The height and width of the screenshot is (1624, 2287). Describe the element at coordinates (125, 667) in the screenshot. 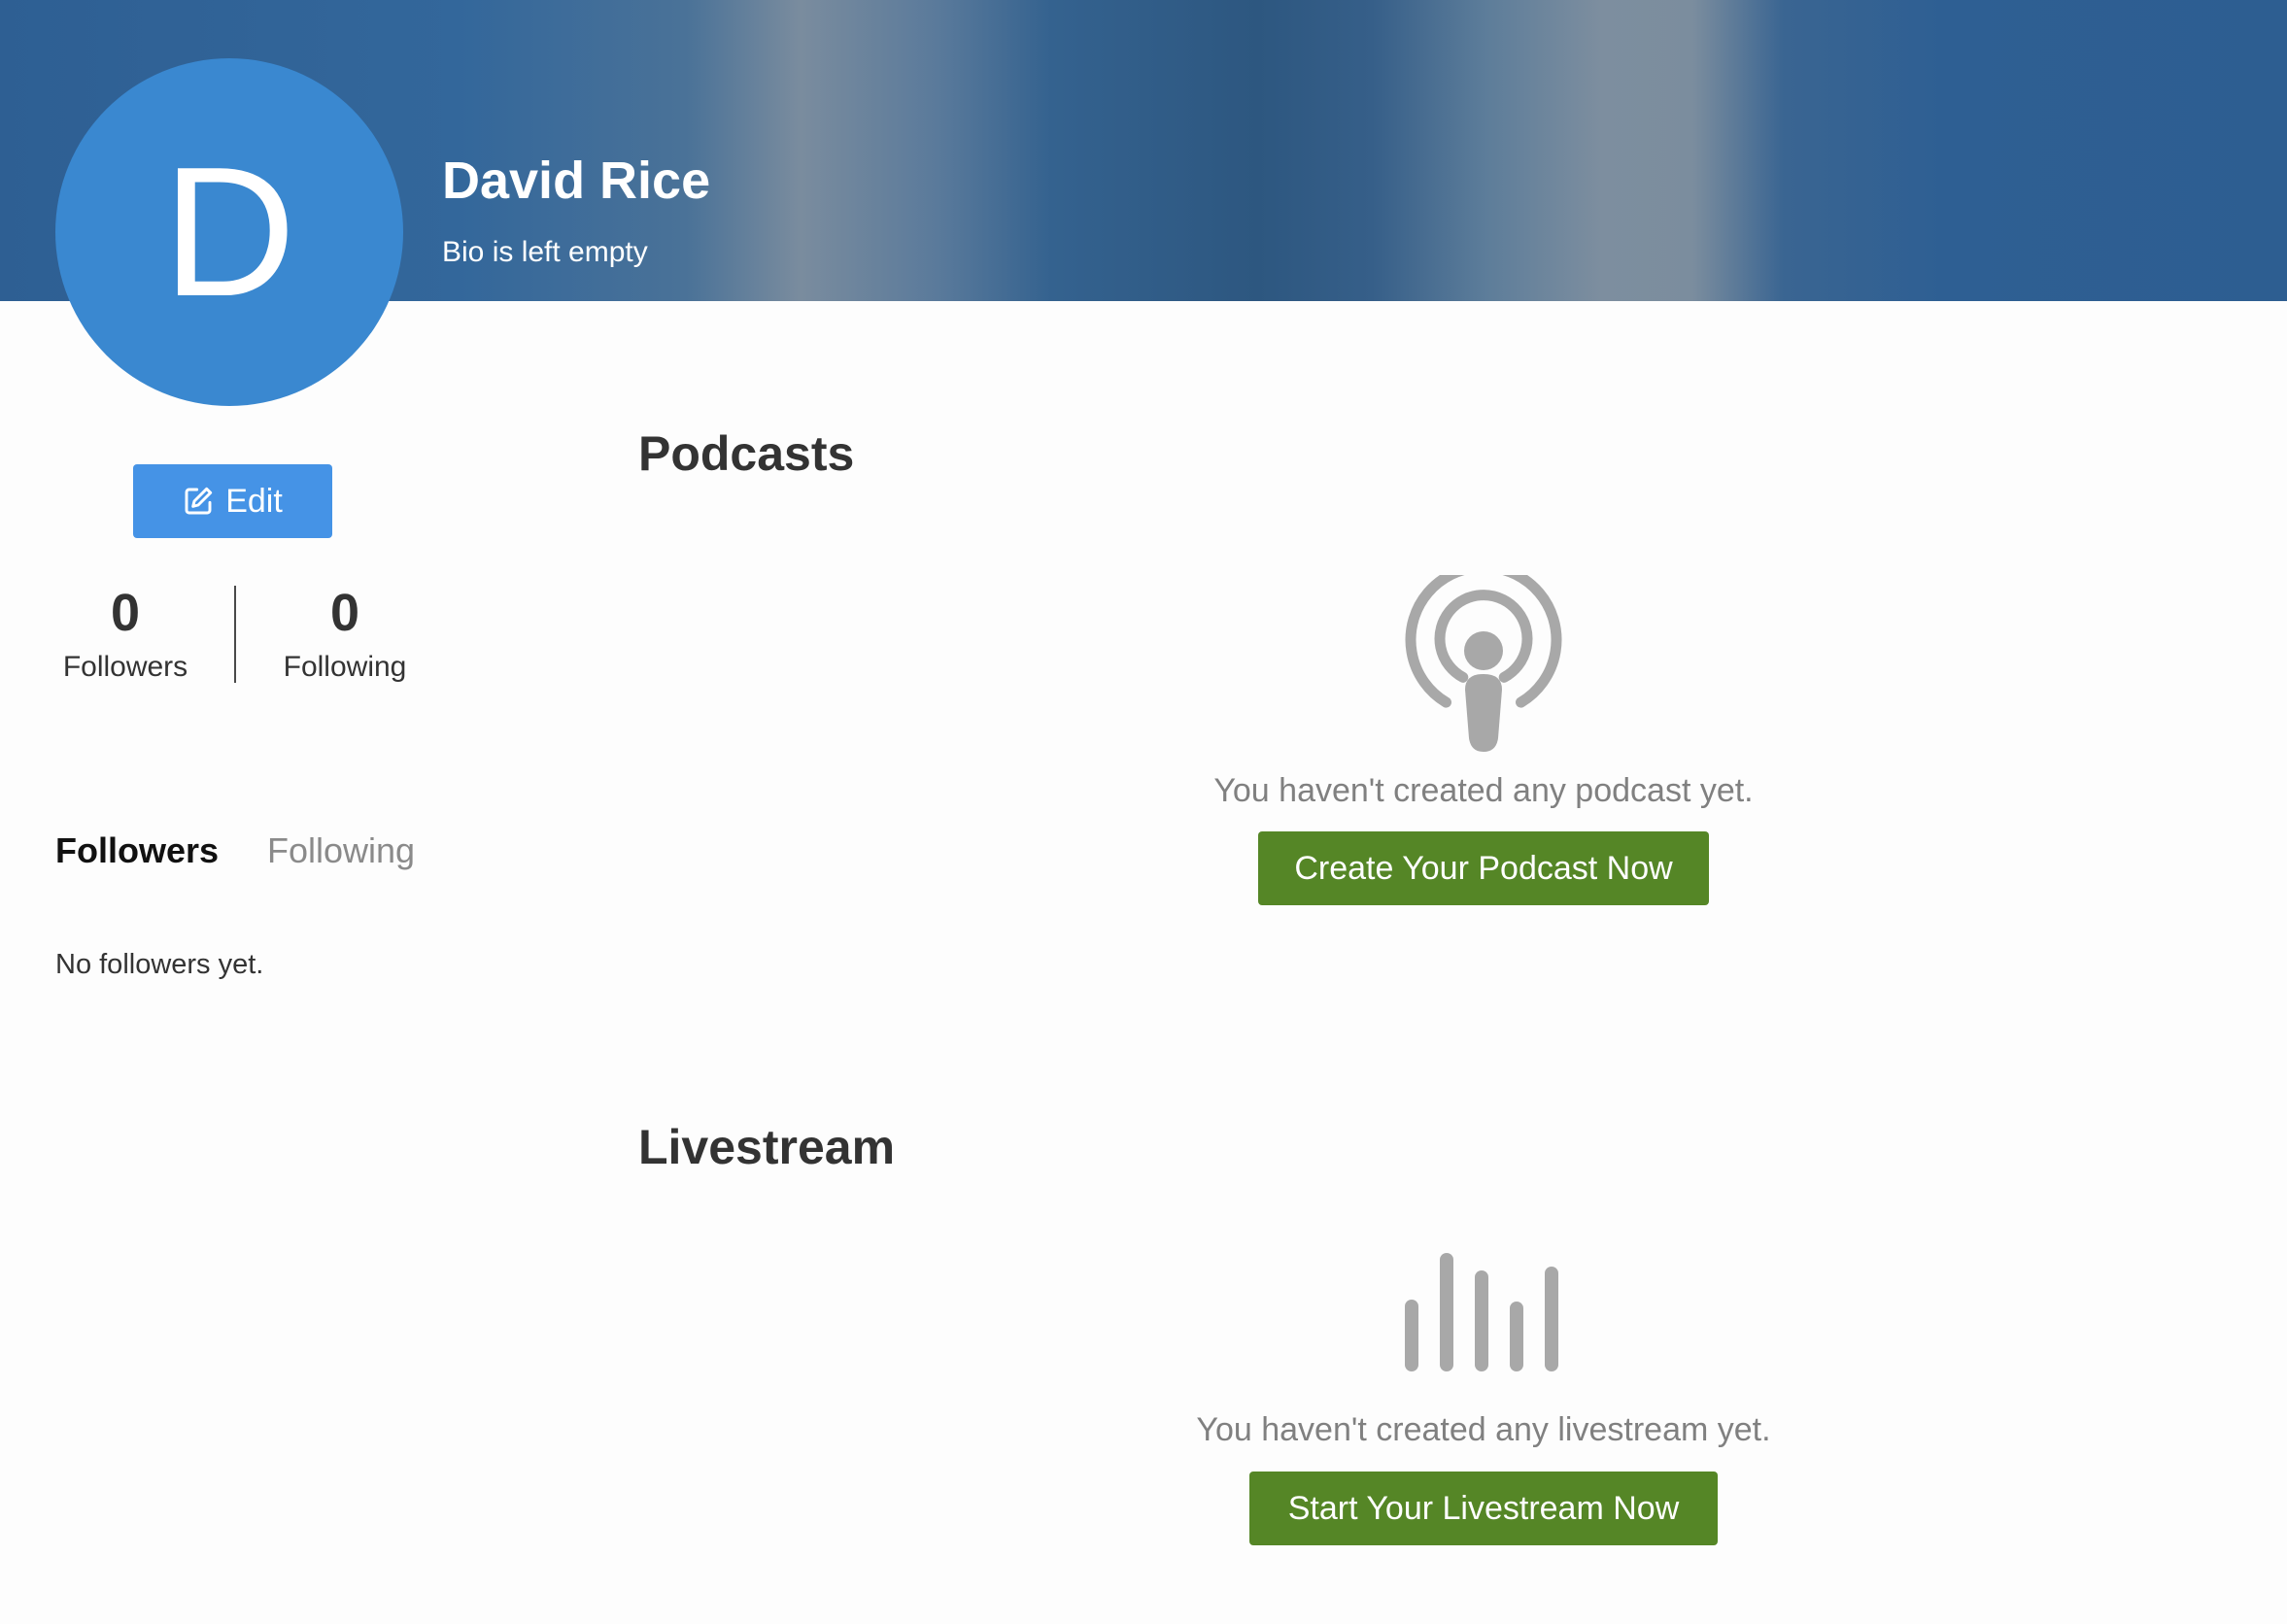

I see `followers-stat-label: Followers` at that location.